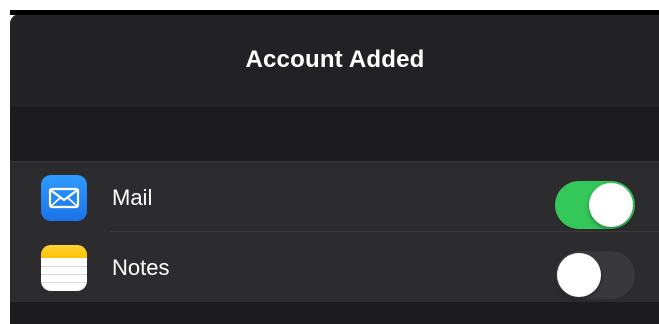 The width and height of the screenshot is (659, 324). What do you see at coordinates (334, 313) in the screenshot?
I see `bottom-spacer` at bounding box center [334, 313].